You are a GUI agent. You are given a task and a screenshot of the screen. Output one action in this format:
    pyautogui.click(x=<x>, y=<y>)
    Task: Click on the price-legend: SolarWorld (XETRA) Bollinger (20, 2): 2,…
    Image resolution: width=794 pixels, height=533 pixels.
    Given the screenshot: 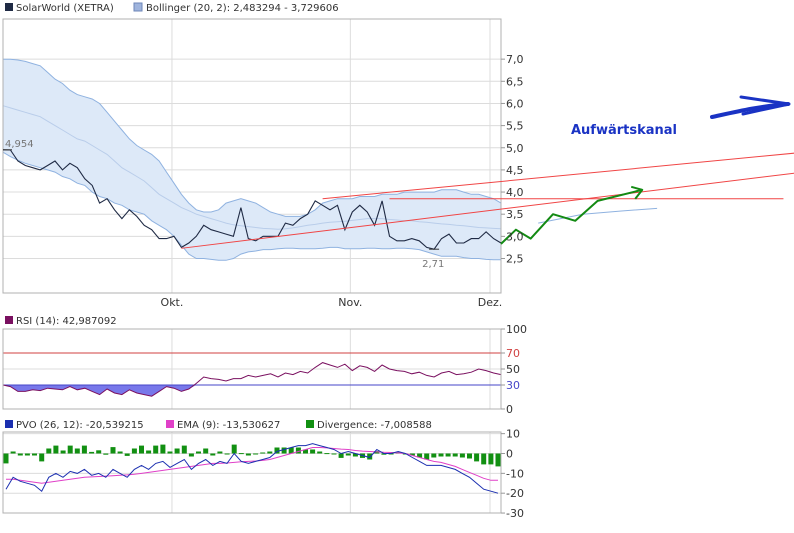 What is the action you would take?
    pyautogui.click(x=172, y=8)
    